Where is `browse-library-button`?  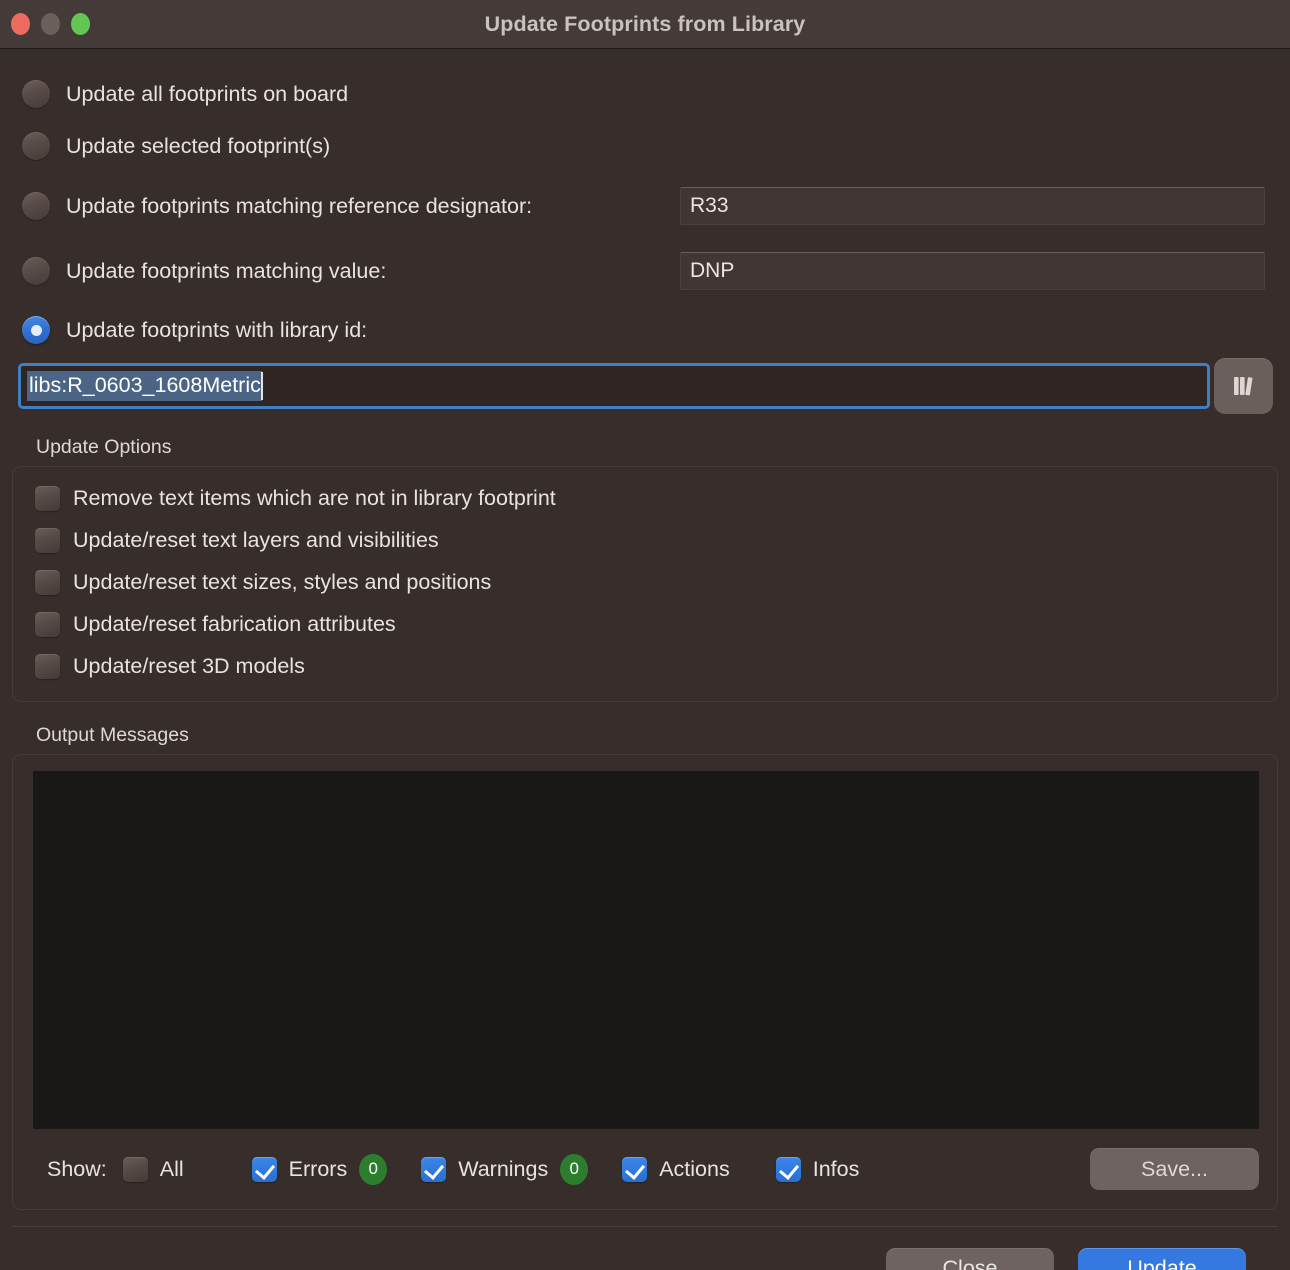
browse-library-button is located at coordinates (1243, 386).